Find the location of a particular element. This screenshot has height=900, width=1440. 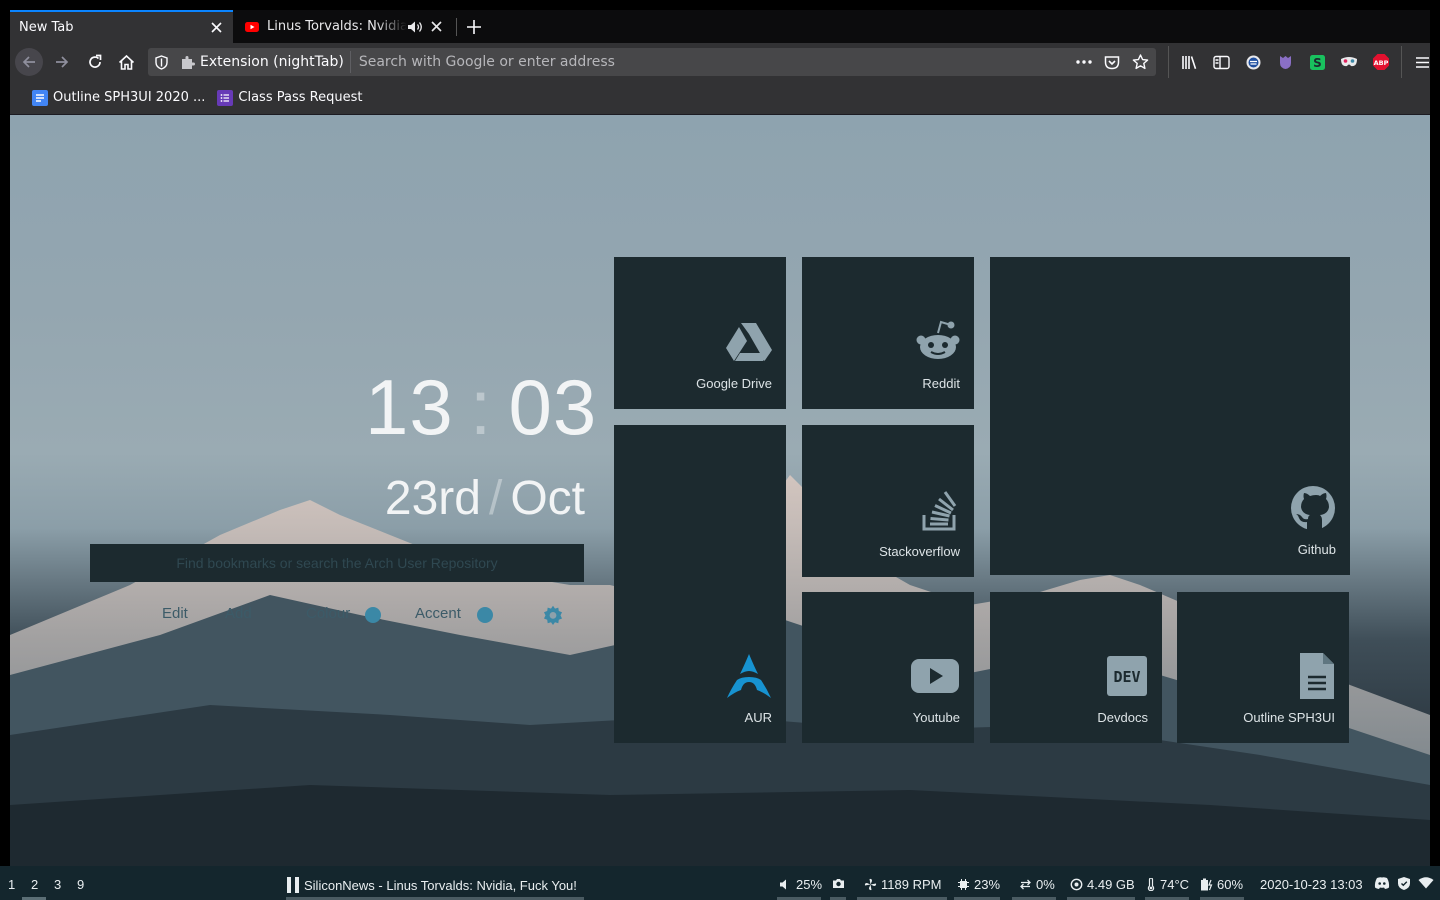

new-tab-button is located at coordinates (474, 27).